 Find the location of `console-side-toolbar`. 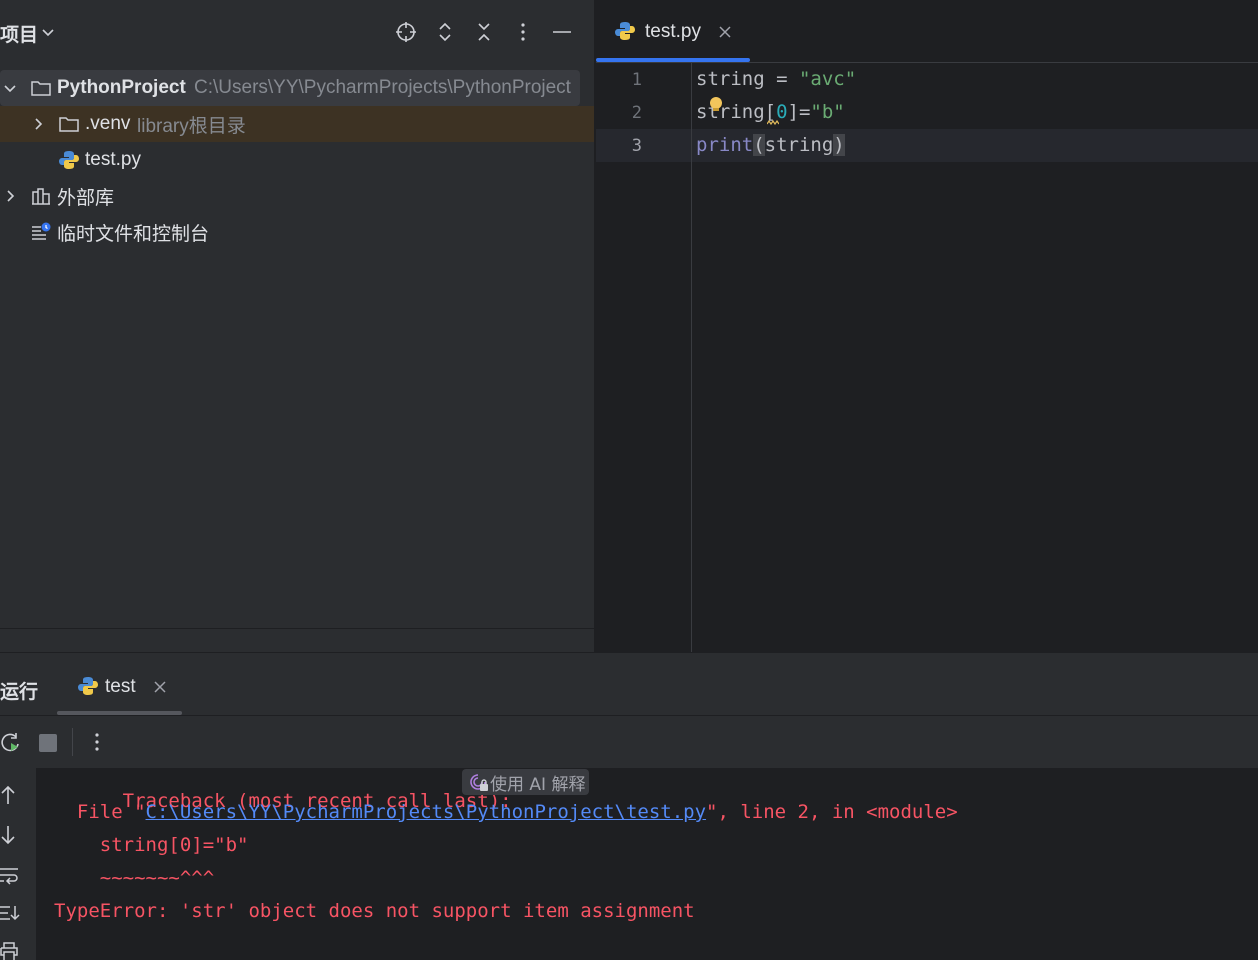

console-side-toolbar is located at coordinates (18, 864).